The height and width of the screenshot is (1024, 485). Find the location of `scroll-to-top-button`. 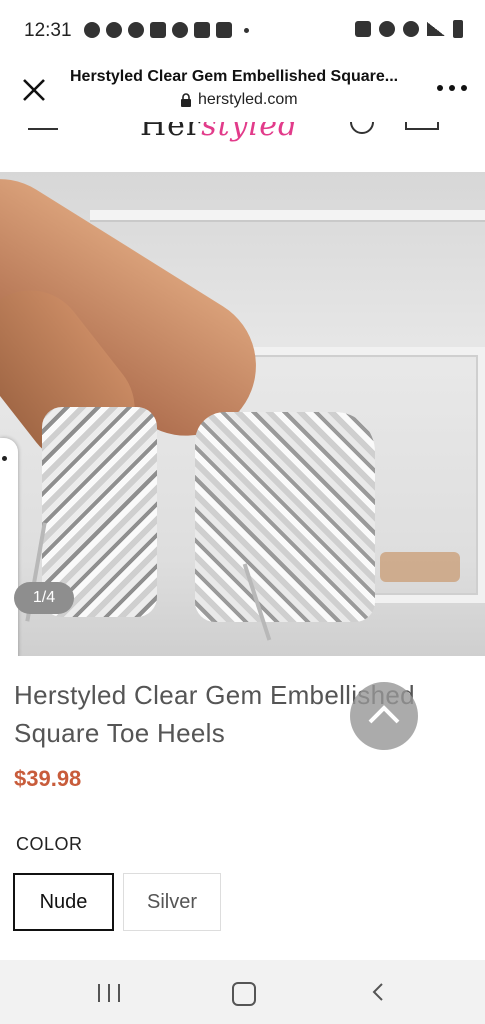

scroll-to-top-button is located at coordinates (384, 716).